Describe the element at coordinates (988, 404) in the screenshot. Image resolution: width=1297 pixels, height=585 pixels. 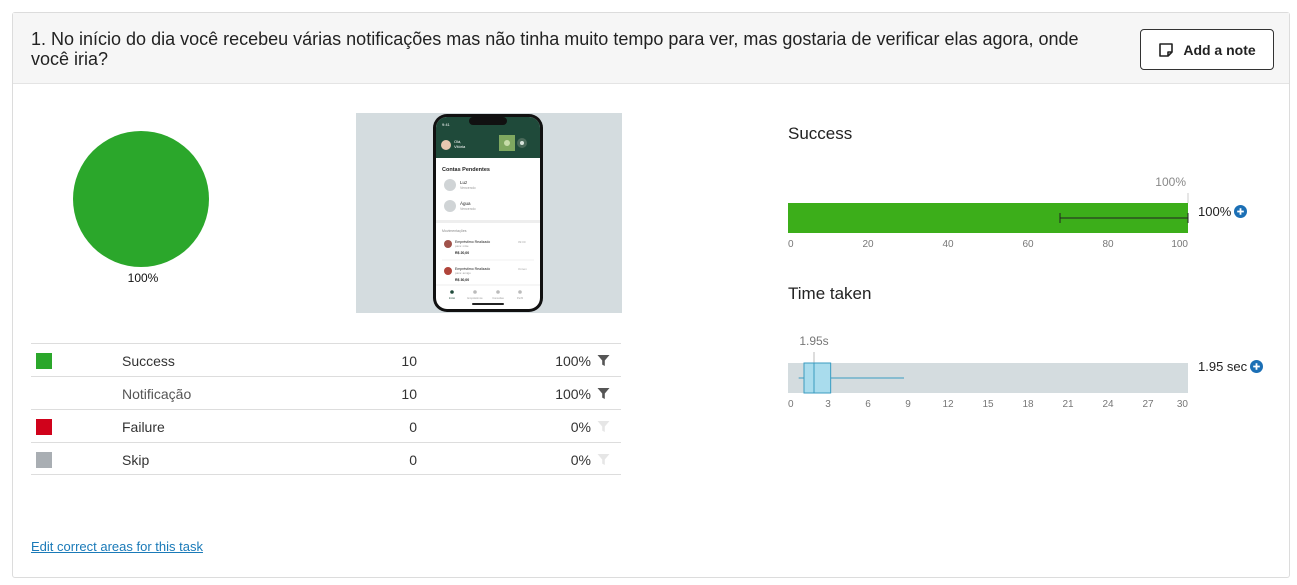
I see `time-axis-tick-label: 15` at that location.